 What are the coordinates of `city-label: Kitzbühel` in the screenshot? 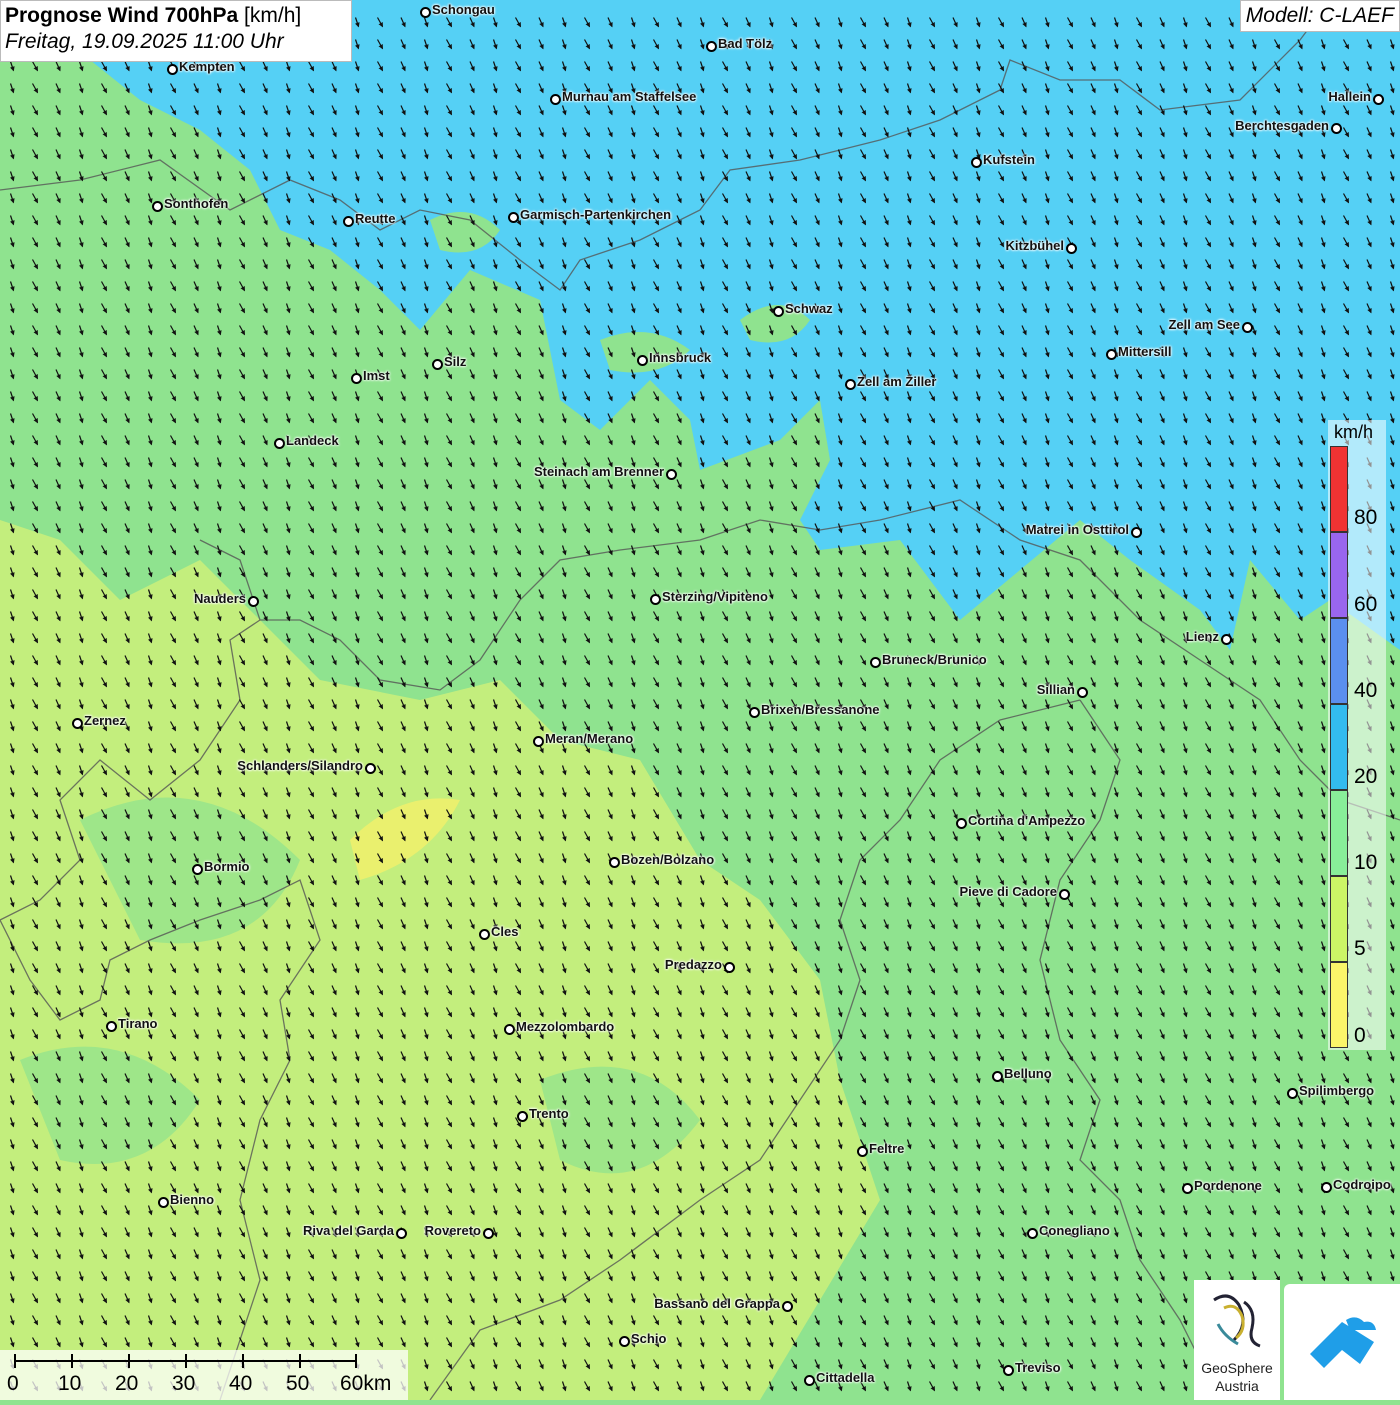 It's located at (1035, 245).